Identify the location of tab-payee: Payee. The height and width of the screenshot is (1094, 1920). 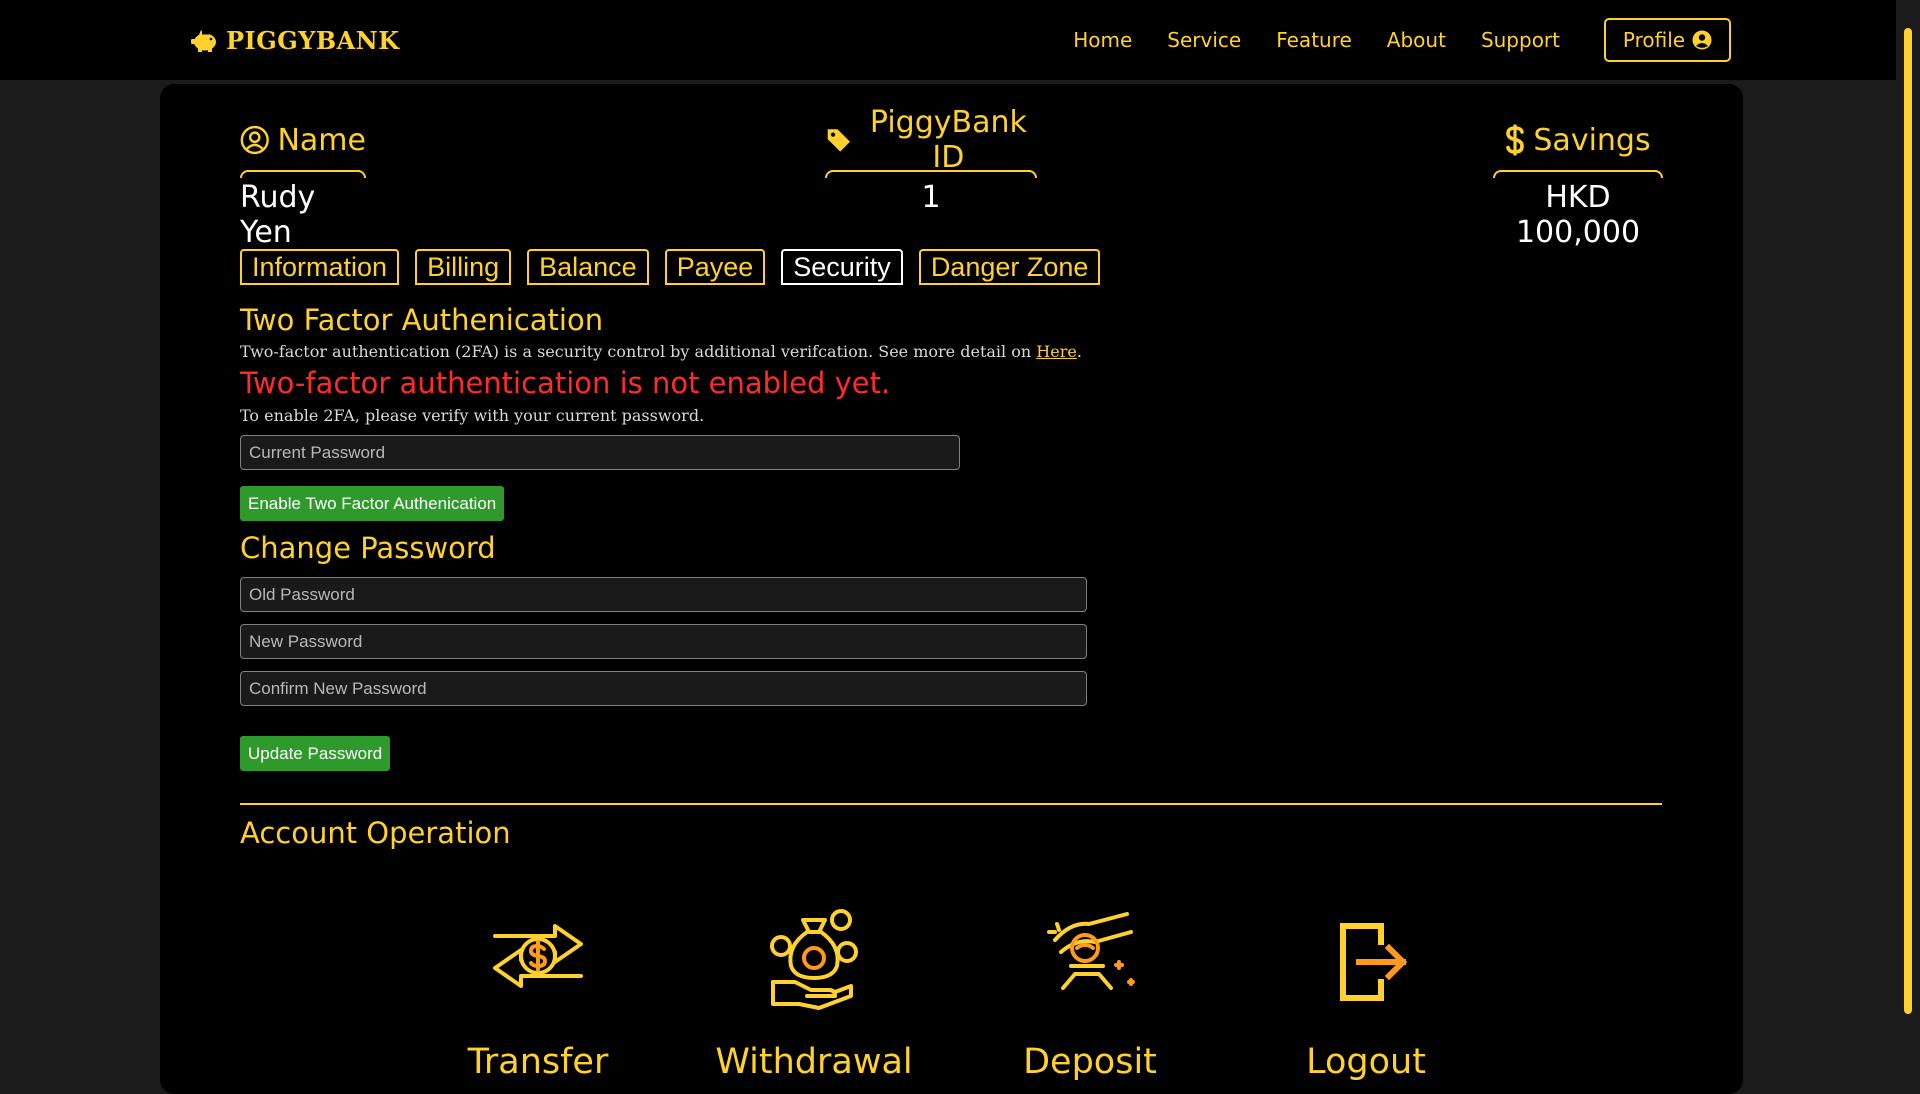
(715, 267).